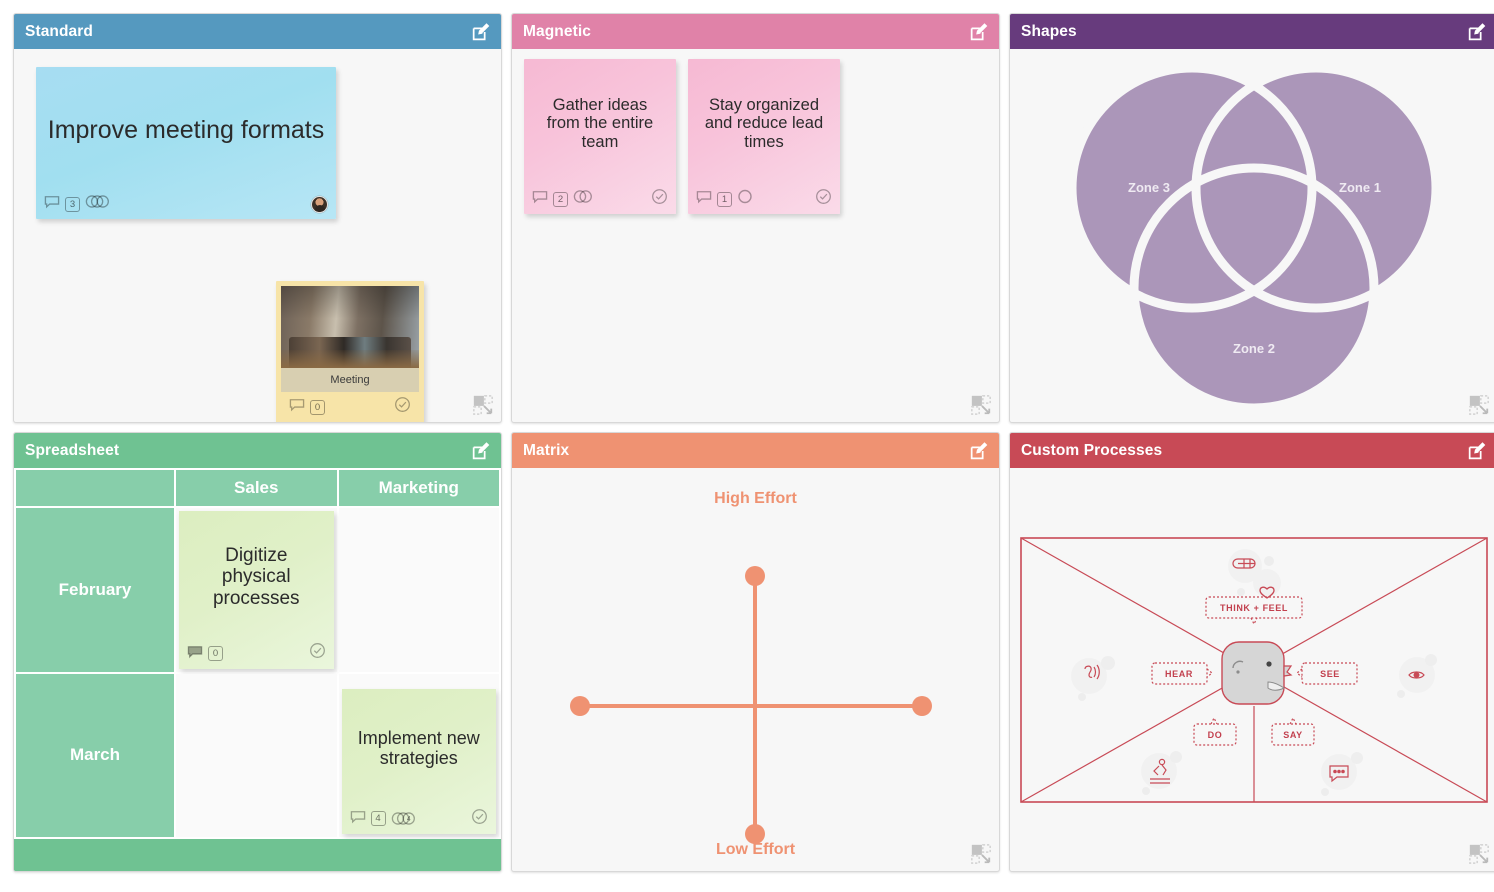 Image resolution: width=1494 pixels, height=892 pixels. What do you see at coordinates (1092, 450) in the screenshot?
I see `panel-title: Custom Processes` at bounding box center [1092, 450].